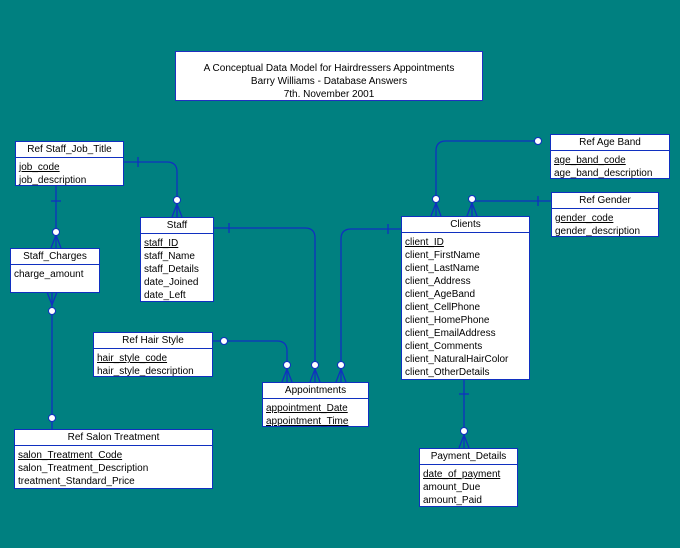 This screenshot has height=548, width=680. I want to click on title-line-3: 7th. November 2001, so click(329, 94).